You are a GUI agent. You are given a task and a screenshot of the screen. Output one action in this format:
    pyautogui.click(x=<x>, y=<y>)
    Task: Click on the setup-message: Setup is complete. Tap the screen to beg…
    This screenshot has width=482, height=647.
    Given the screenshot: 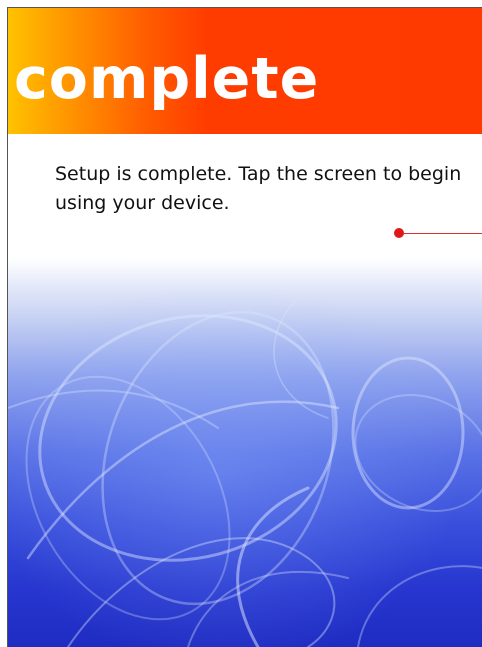 What is the action you would take?
    pyautogui.click(x=258, y=188)
    